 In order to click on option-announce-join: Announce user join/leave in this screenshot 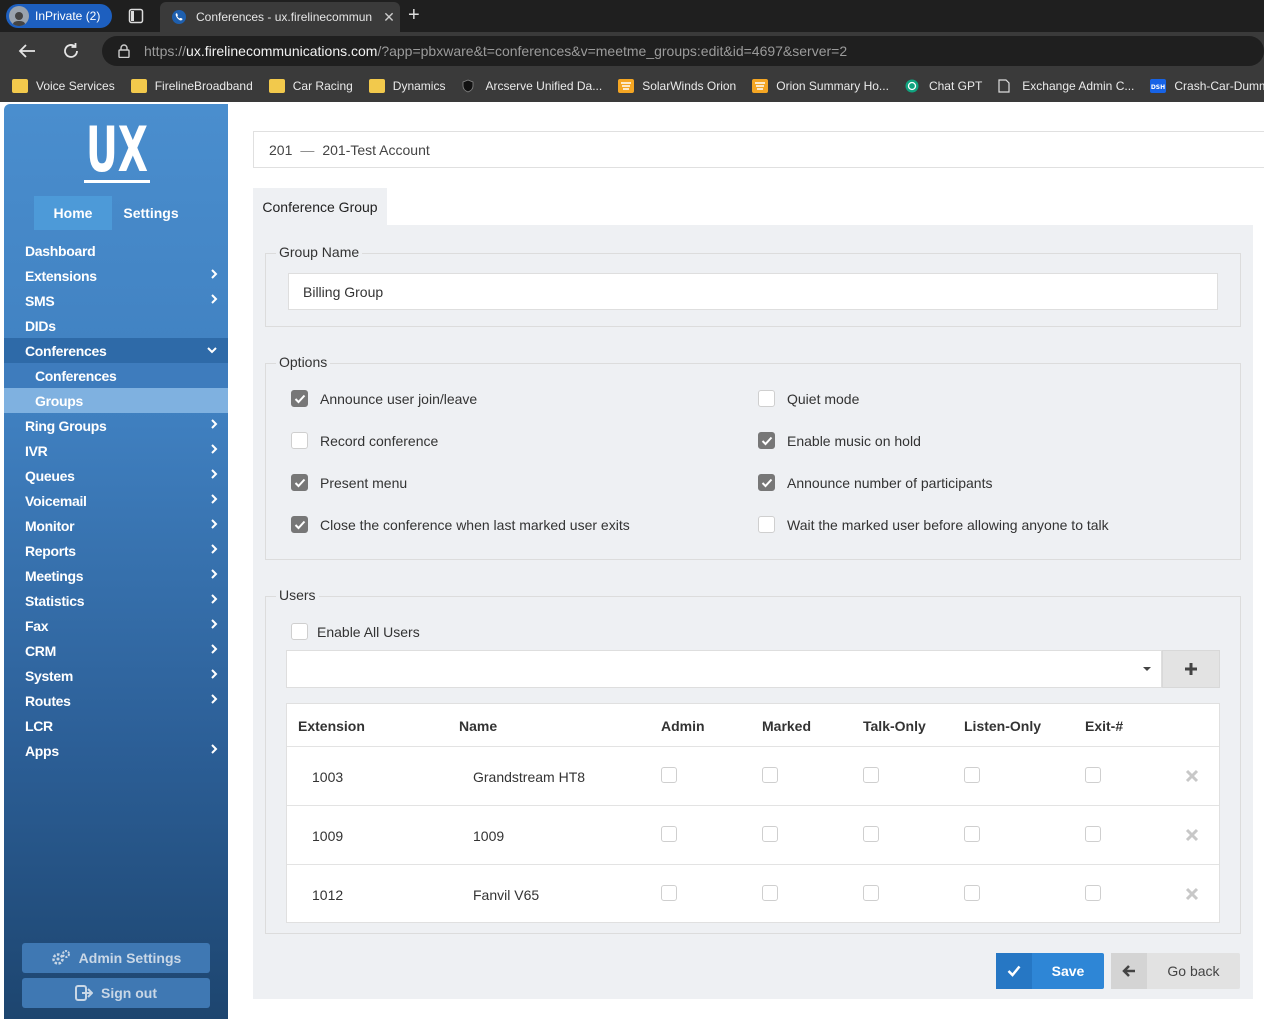, I will do `click(384, 398)`.